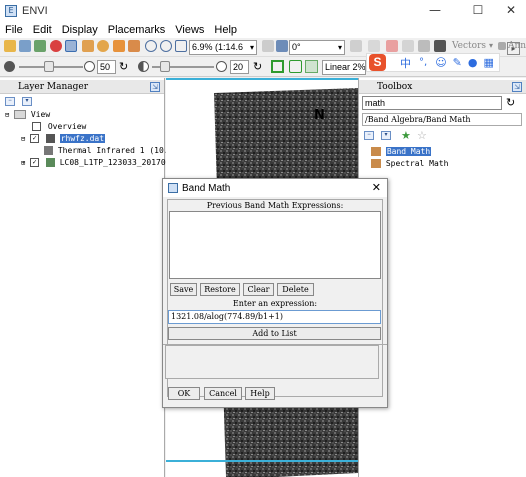  I want to click on ok-button: OK, so click(184, 393).